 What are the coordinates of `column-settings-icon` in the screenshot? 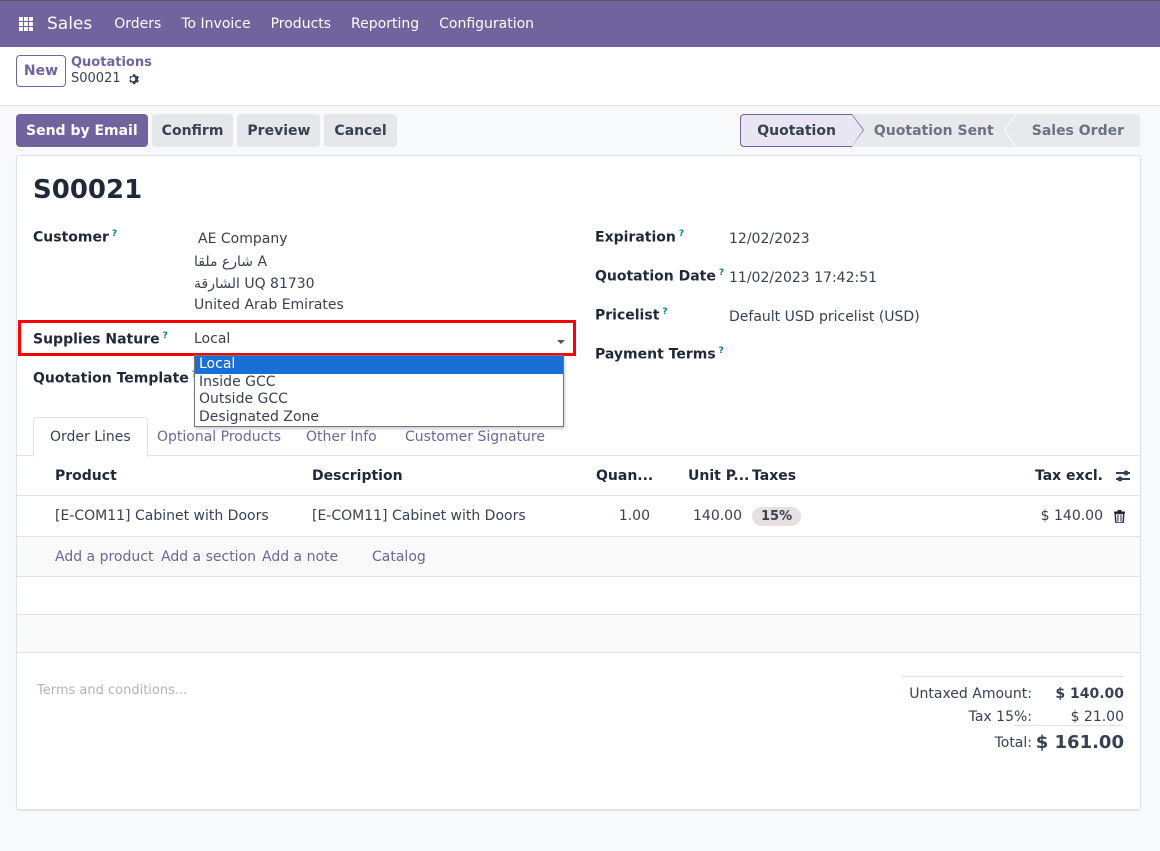 It's located at (1123, 475).